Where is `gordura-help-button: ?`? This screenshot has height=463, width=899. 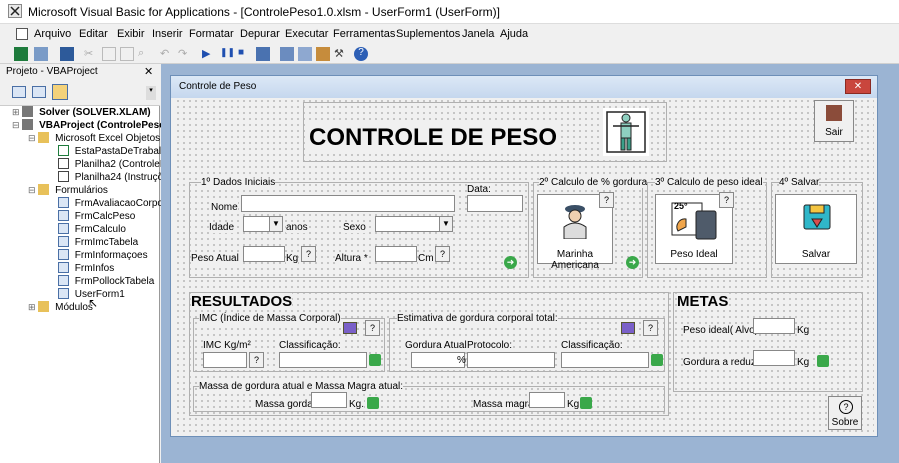 gordura-help-button: ? is located at coordinates (606, 200).